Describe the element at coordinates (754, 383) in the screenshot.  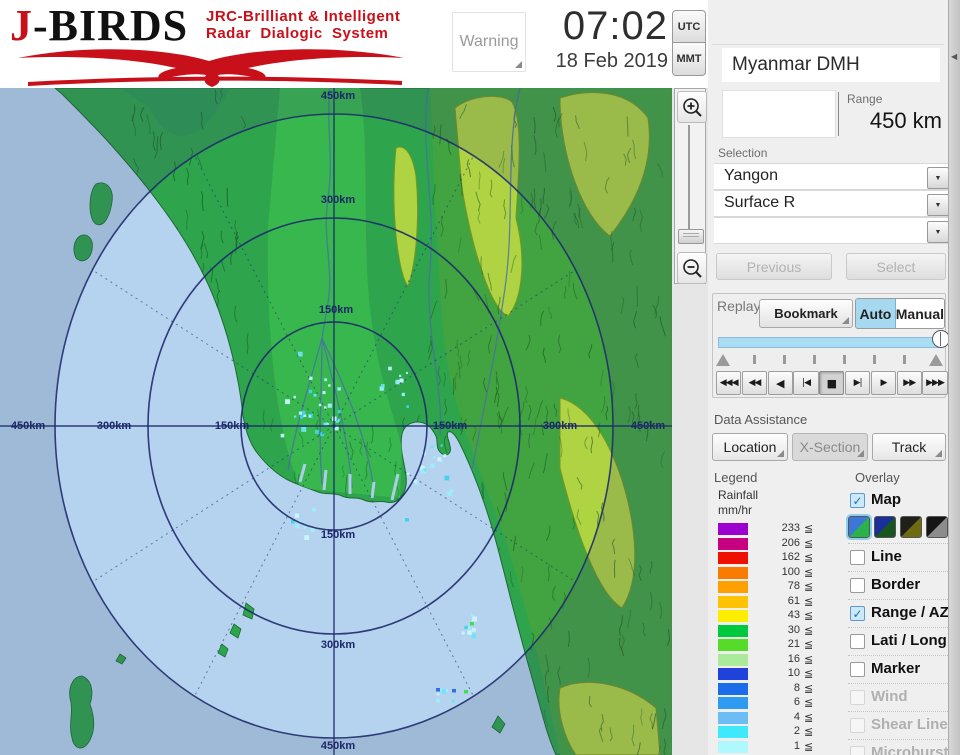
I see `transport-button-rewind: ◀◀` at that location.